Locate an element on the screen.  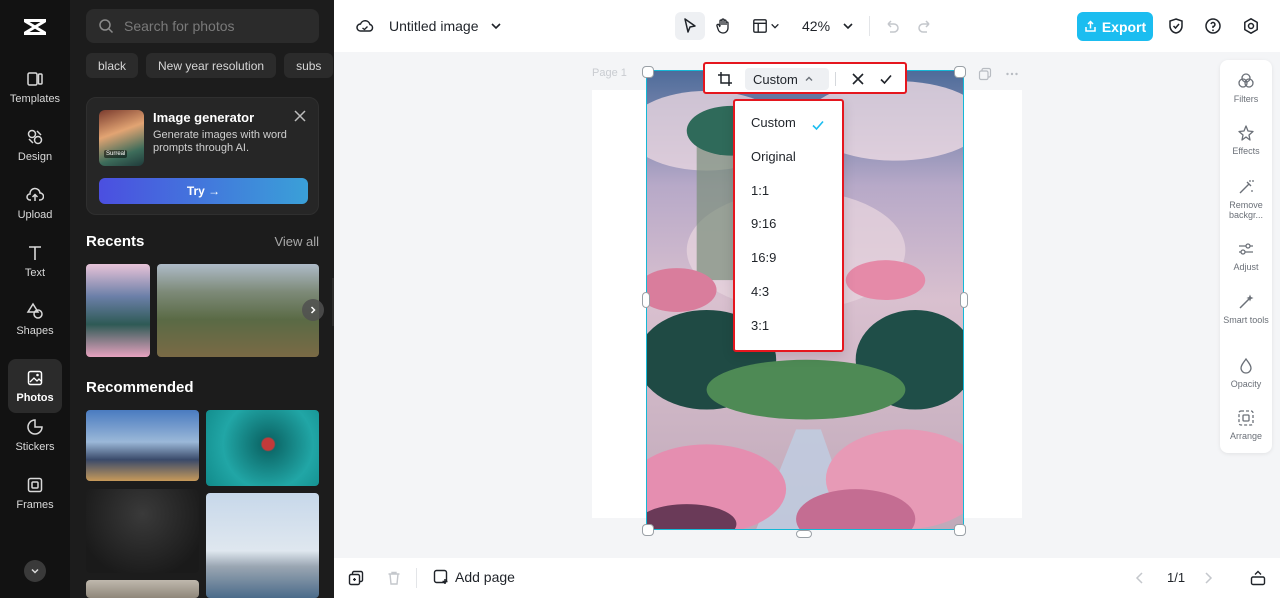
rail-item-text: Text is located at coordinates (35, 261).